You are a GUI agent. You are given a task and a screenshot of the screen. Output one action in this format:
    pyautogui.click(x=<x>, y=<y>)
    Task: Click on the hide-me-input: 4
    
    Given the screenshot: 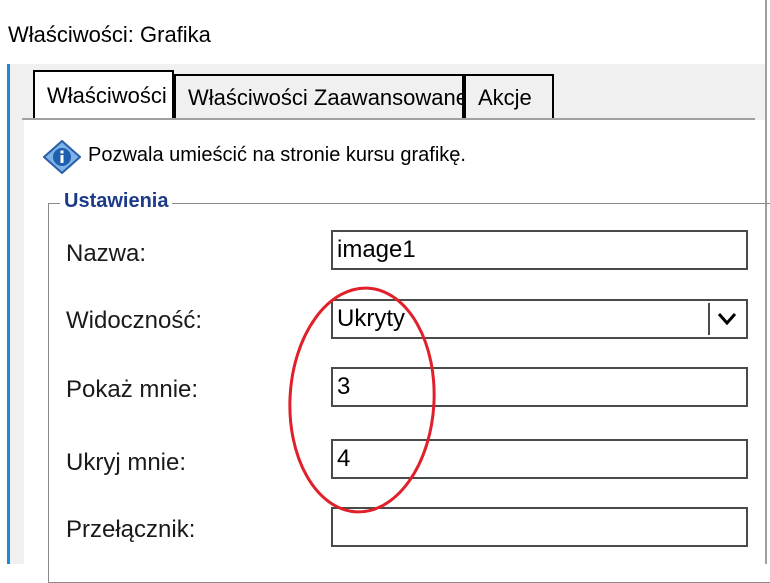 What is the action you would take?
    pyautogui.click(x=539, y=459)
    